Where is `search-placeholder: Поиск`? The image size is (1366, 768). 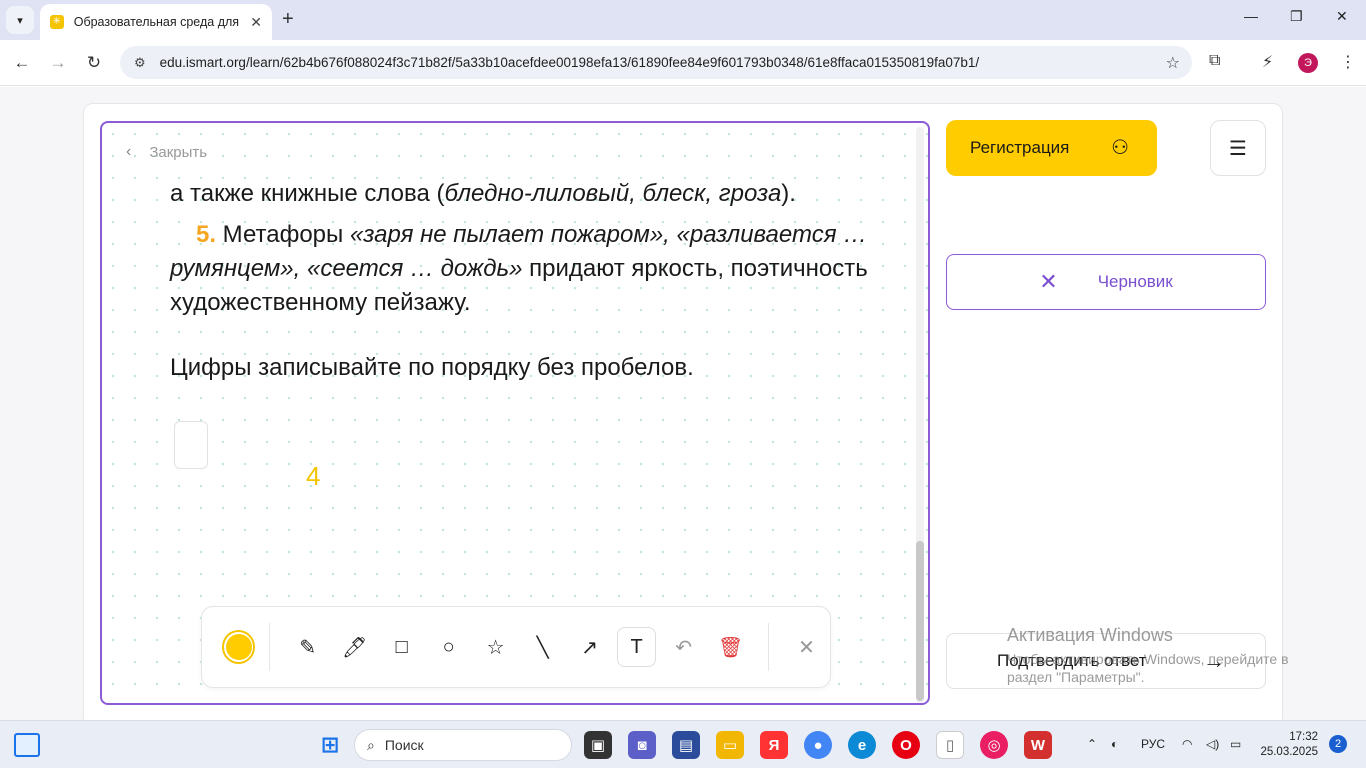
search-placeholder: Поиск is located at coordinates (404, 745).